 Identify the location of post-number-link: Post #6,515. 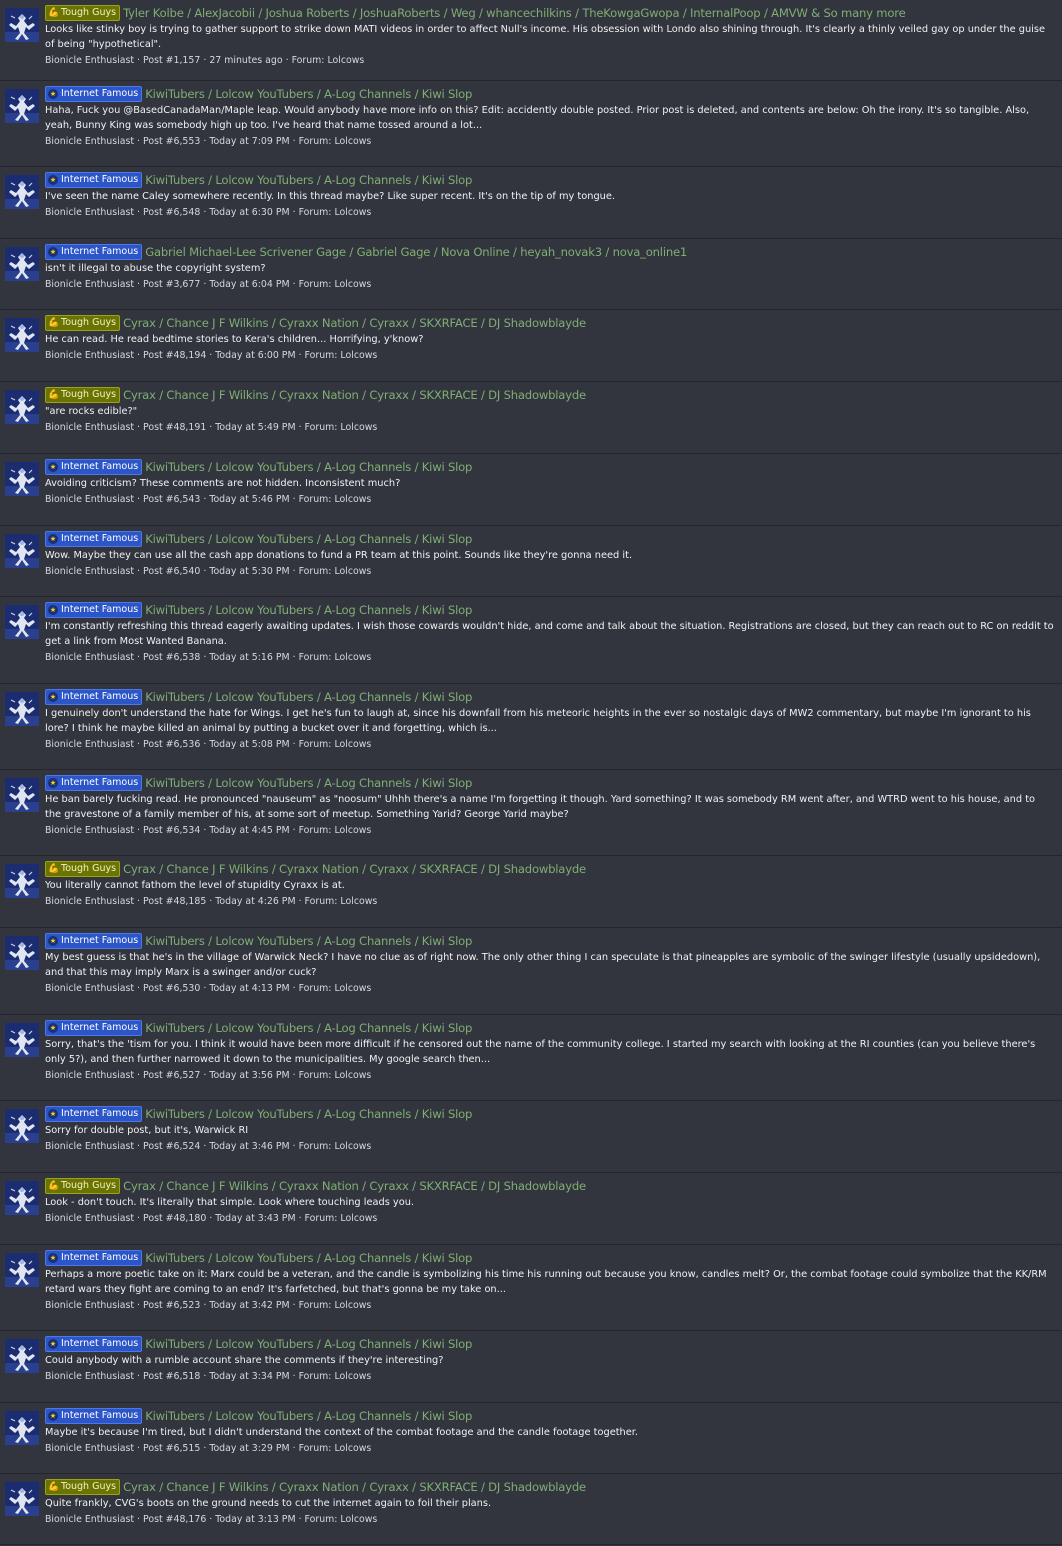
(171, 1448).